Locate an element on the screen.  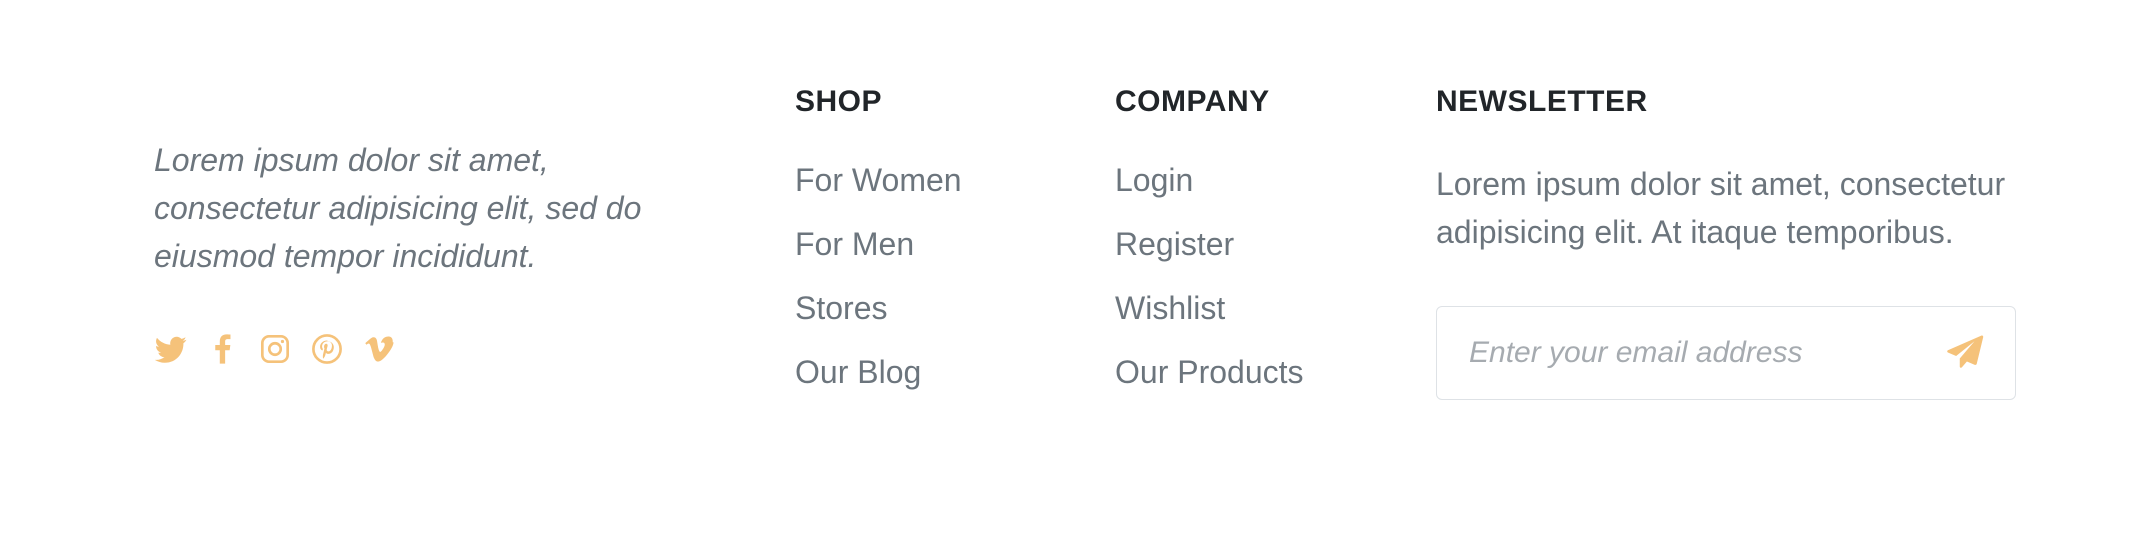
shop-links: For Women For Men Stores Our Blog is located at coordinates (945, 276).